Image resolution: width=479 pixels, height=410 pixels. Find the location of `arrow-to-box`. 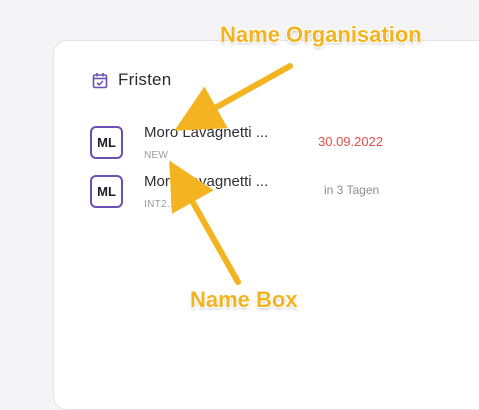

arrow-to-box is located at coordinates (205, 222).